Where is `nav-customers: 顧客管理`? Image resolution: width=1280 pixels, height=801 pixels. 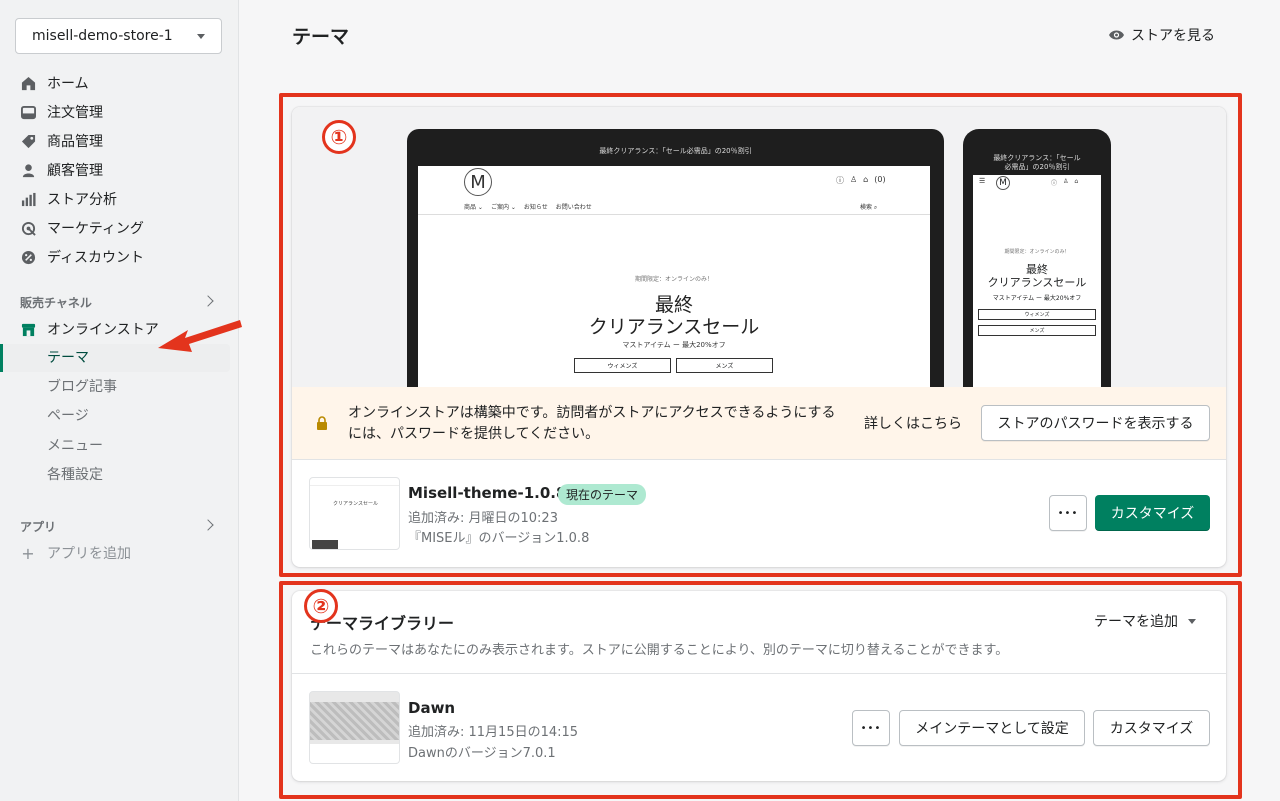 nav-customers: 顧客管理 is located at coordinates (61, 170).